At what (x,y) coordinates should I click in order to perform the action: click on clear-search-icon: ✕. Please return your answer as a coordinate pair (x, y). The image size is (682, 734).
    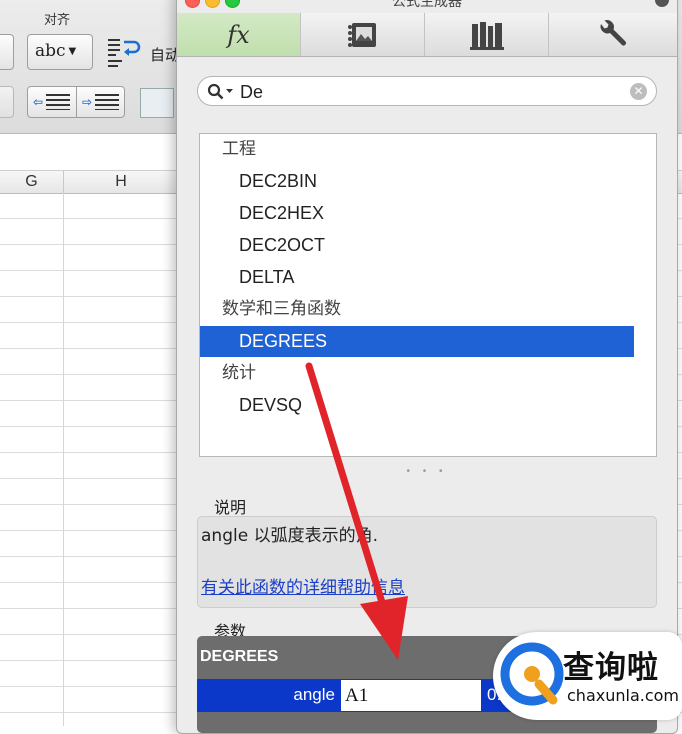
    Looking at the image, I should click on (638, 91).